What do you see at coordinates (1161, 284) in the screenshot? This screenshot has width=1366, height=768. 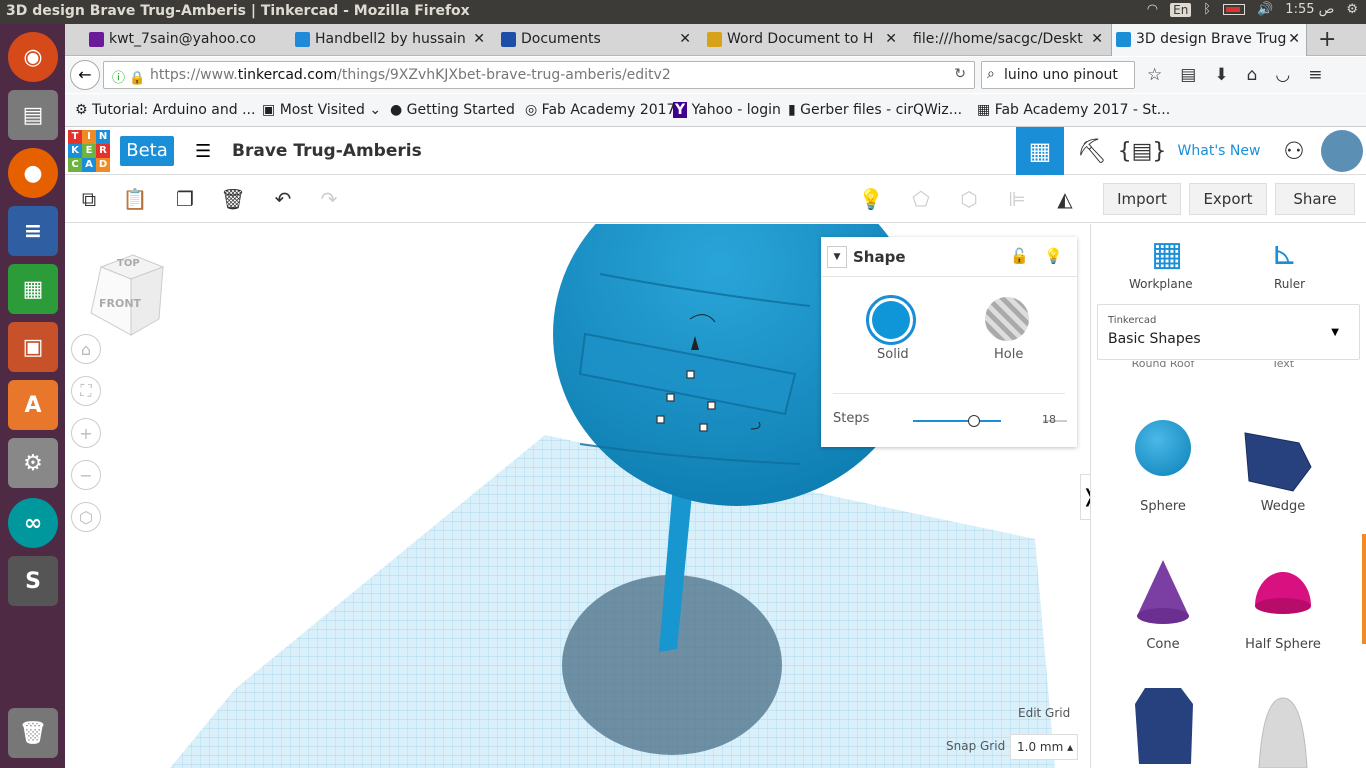 I see `workplane-button: Workplane` at bounding box center [1161, 284].